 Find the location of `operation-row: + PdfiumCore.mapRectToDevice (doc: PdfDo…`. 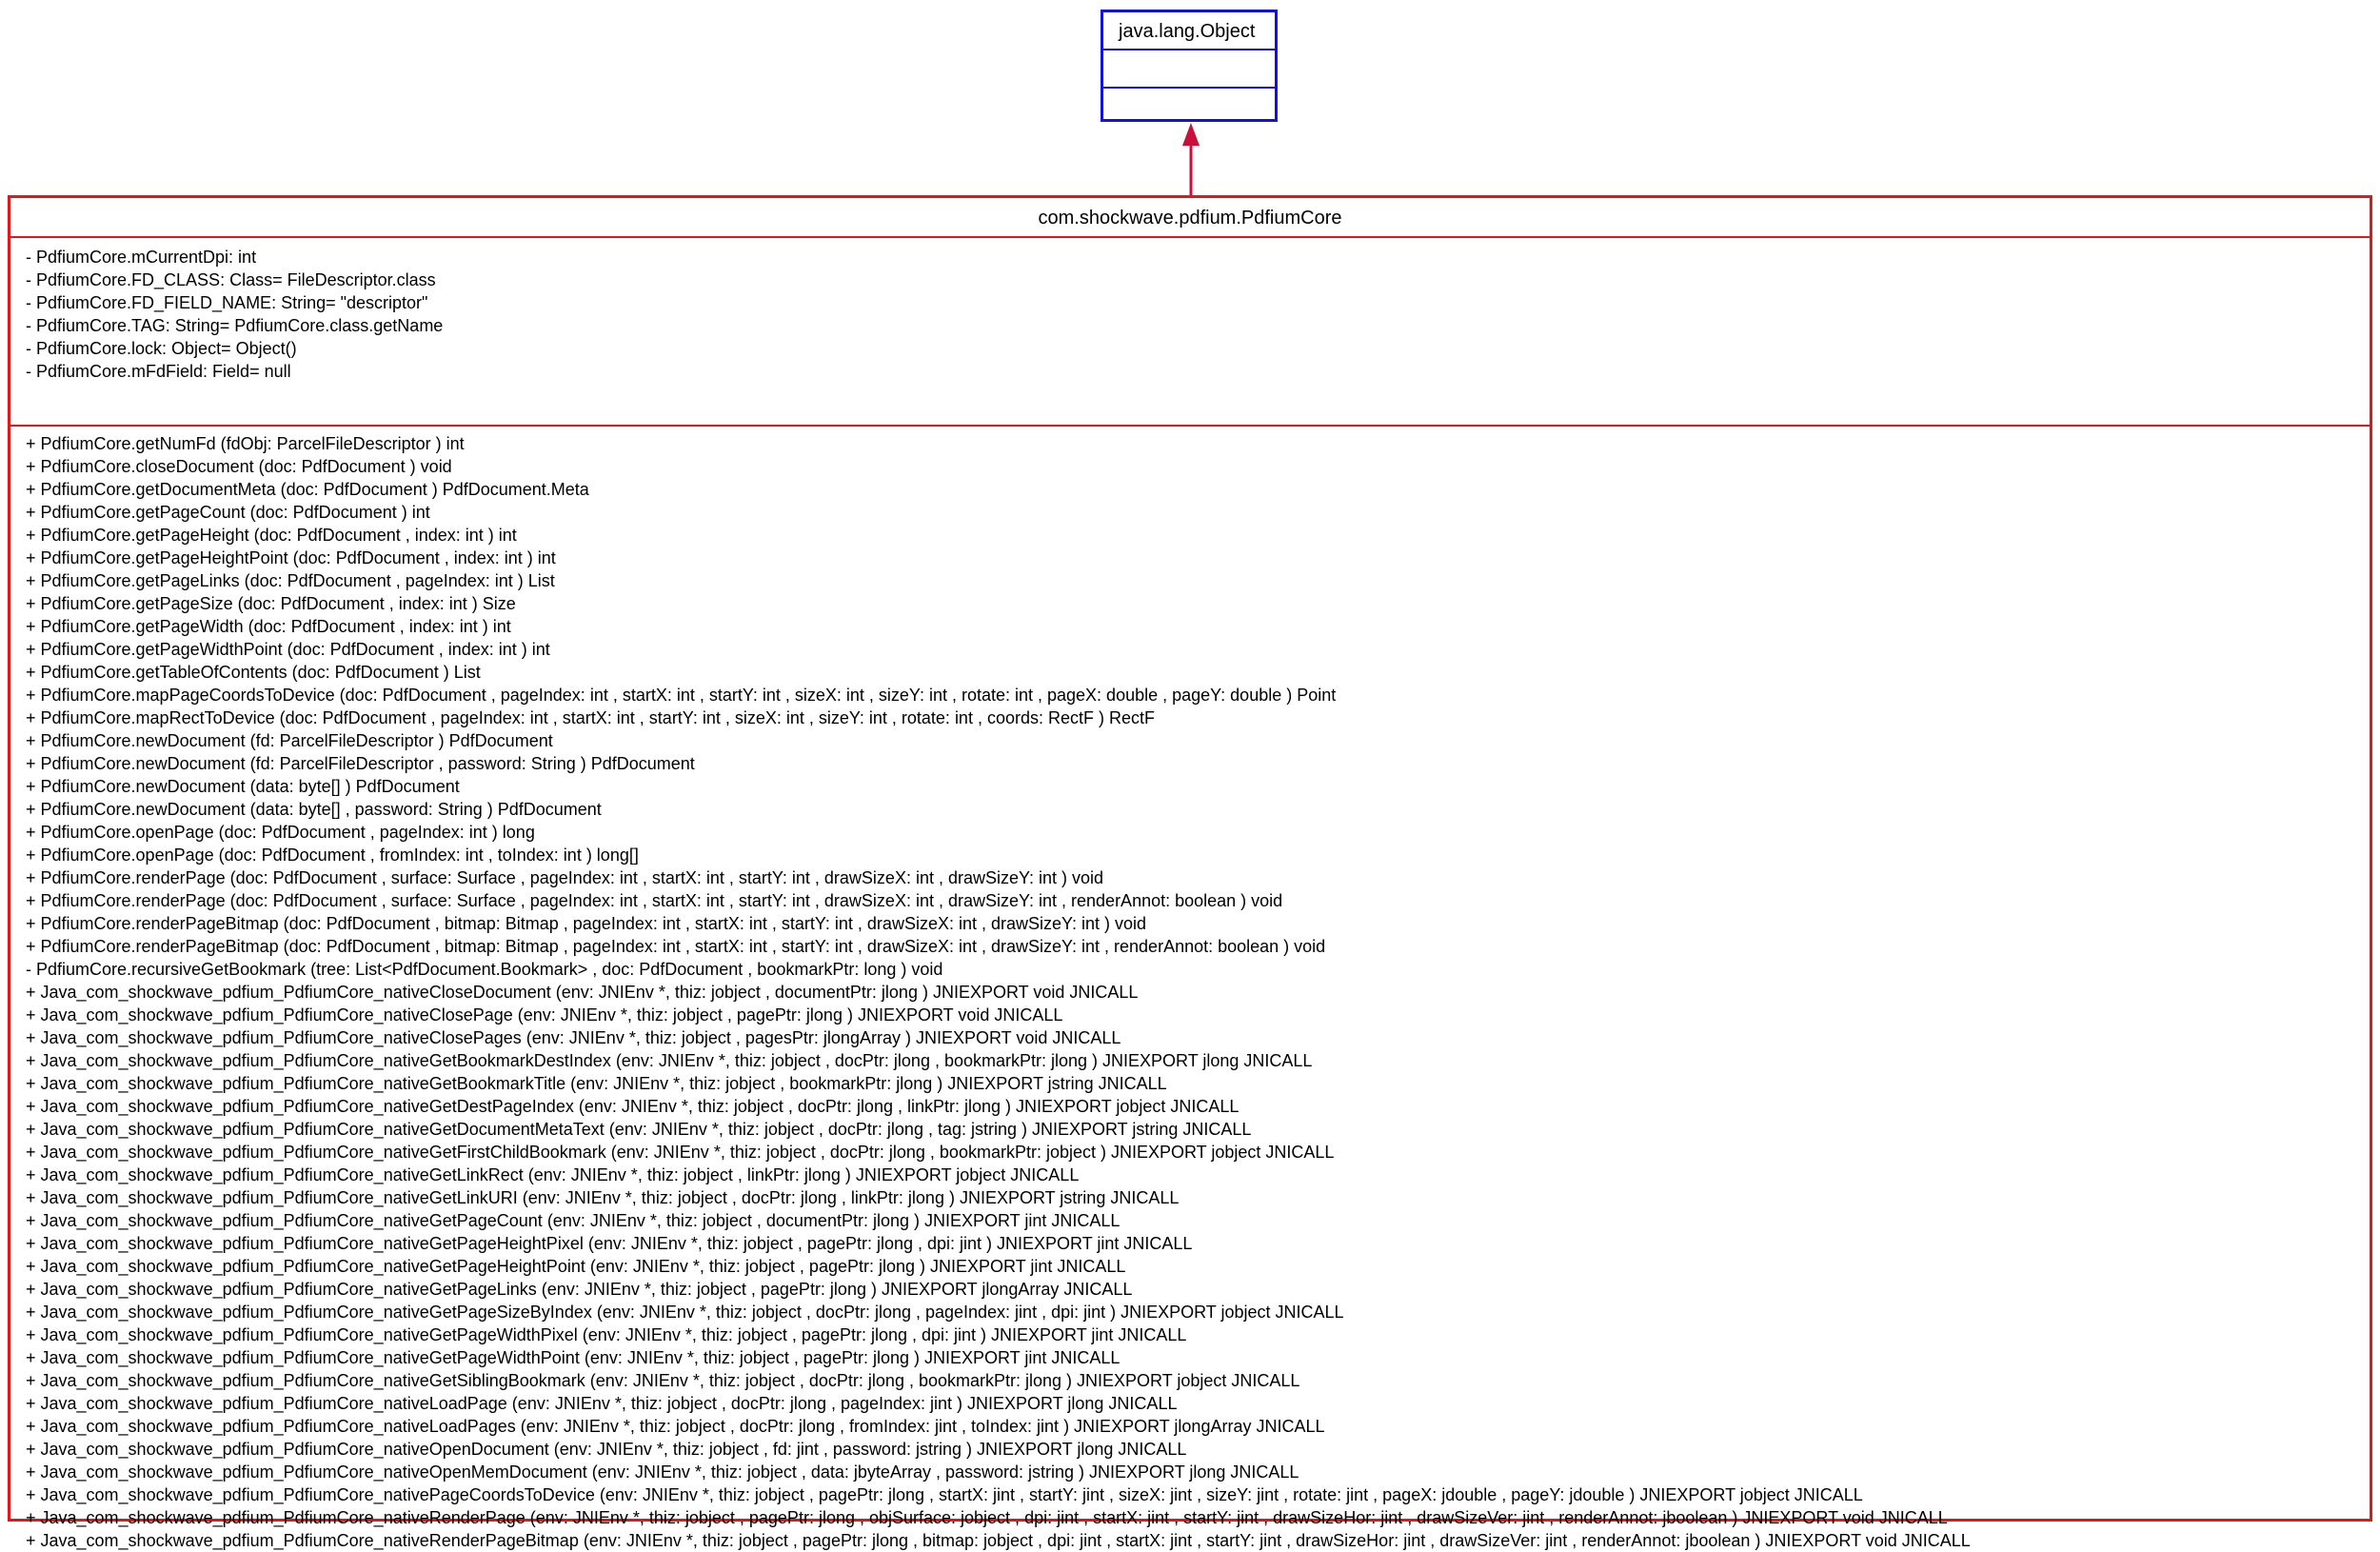

operation-row: + PdfiumCore.mapRectToDevice (doc: PdfDo… is located at coordinates (590, 718).